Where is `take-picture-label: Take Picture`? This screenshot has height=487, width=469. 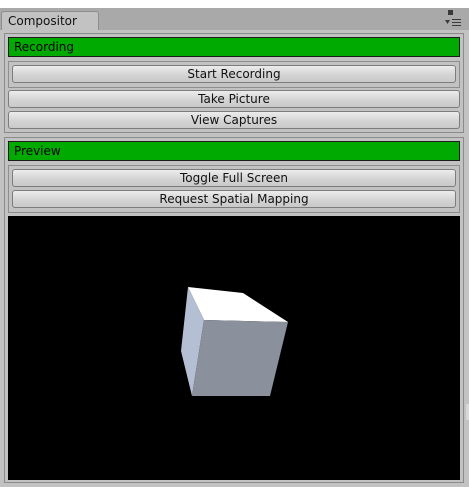
take-picture-label: Take Picture is located at coordinates (234, 99).